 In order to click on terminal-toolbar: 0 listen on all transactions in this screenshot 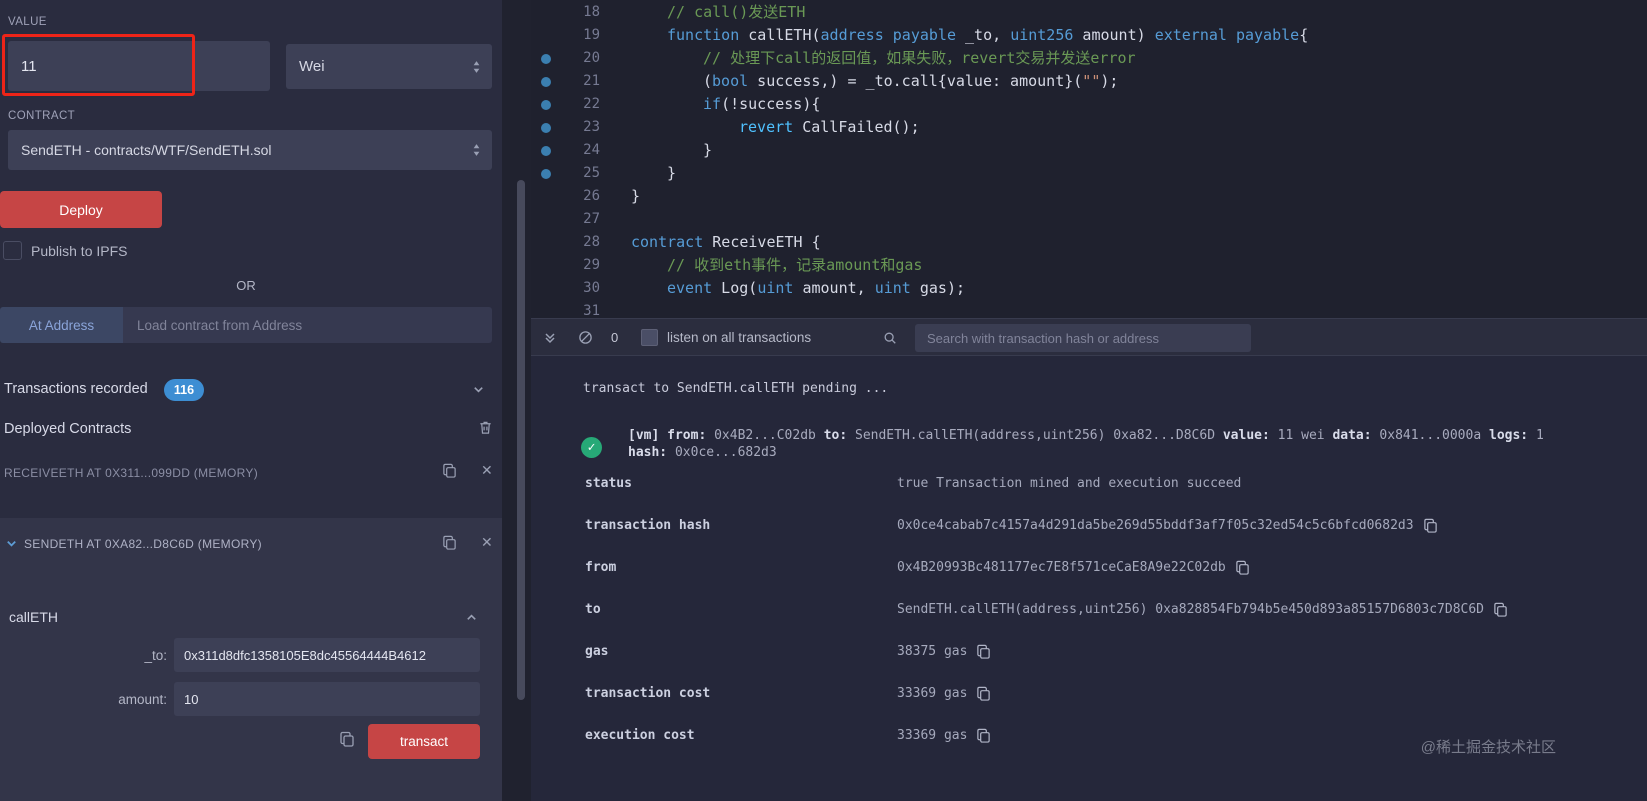, I will do `click(1089, 337)`.